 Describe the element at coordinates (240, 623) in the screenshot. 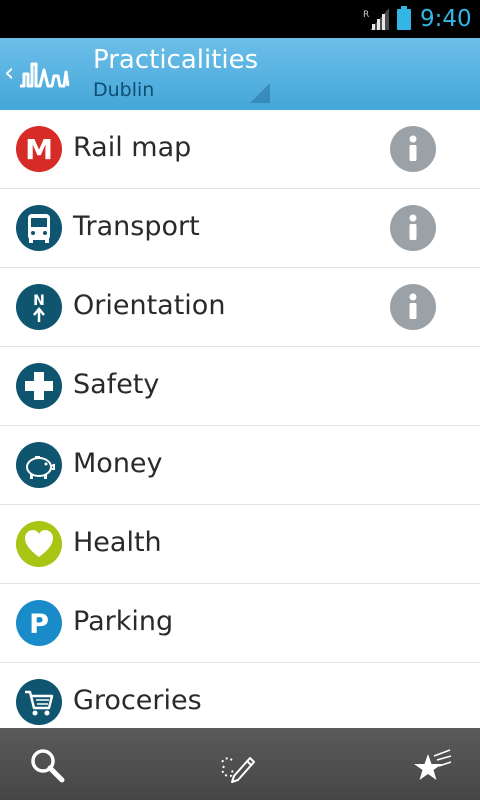

I see `list-item-parking: P Parking` at that location.